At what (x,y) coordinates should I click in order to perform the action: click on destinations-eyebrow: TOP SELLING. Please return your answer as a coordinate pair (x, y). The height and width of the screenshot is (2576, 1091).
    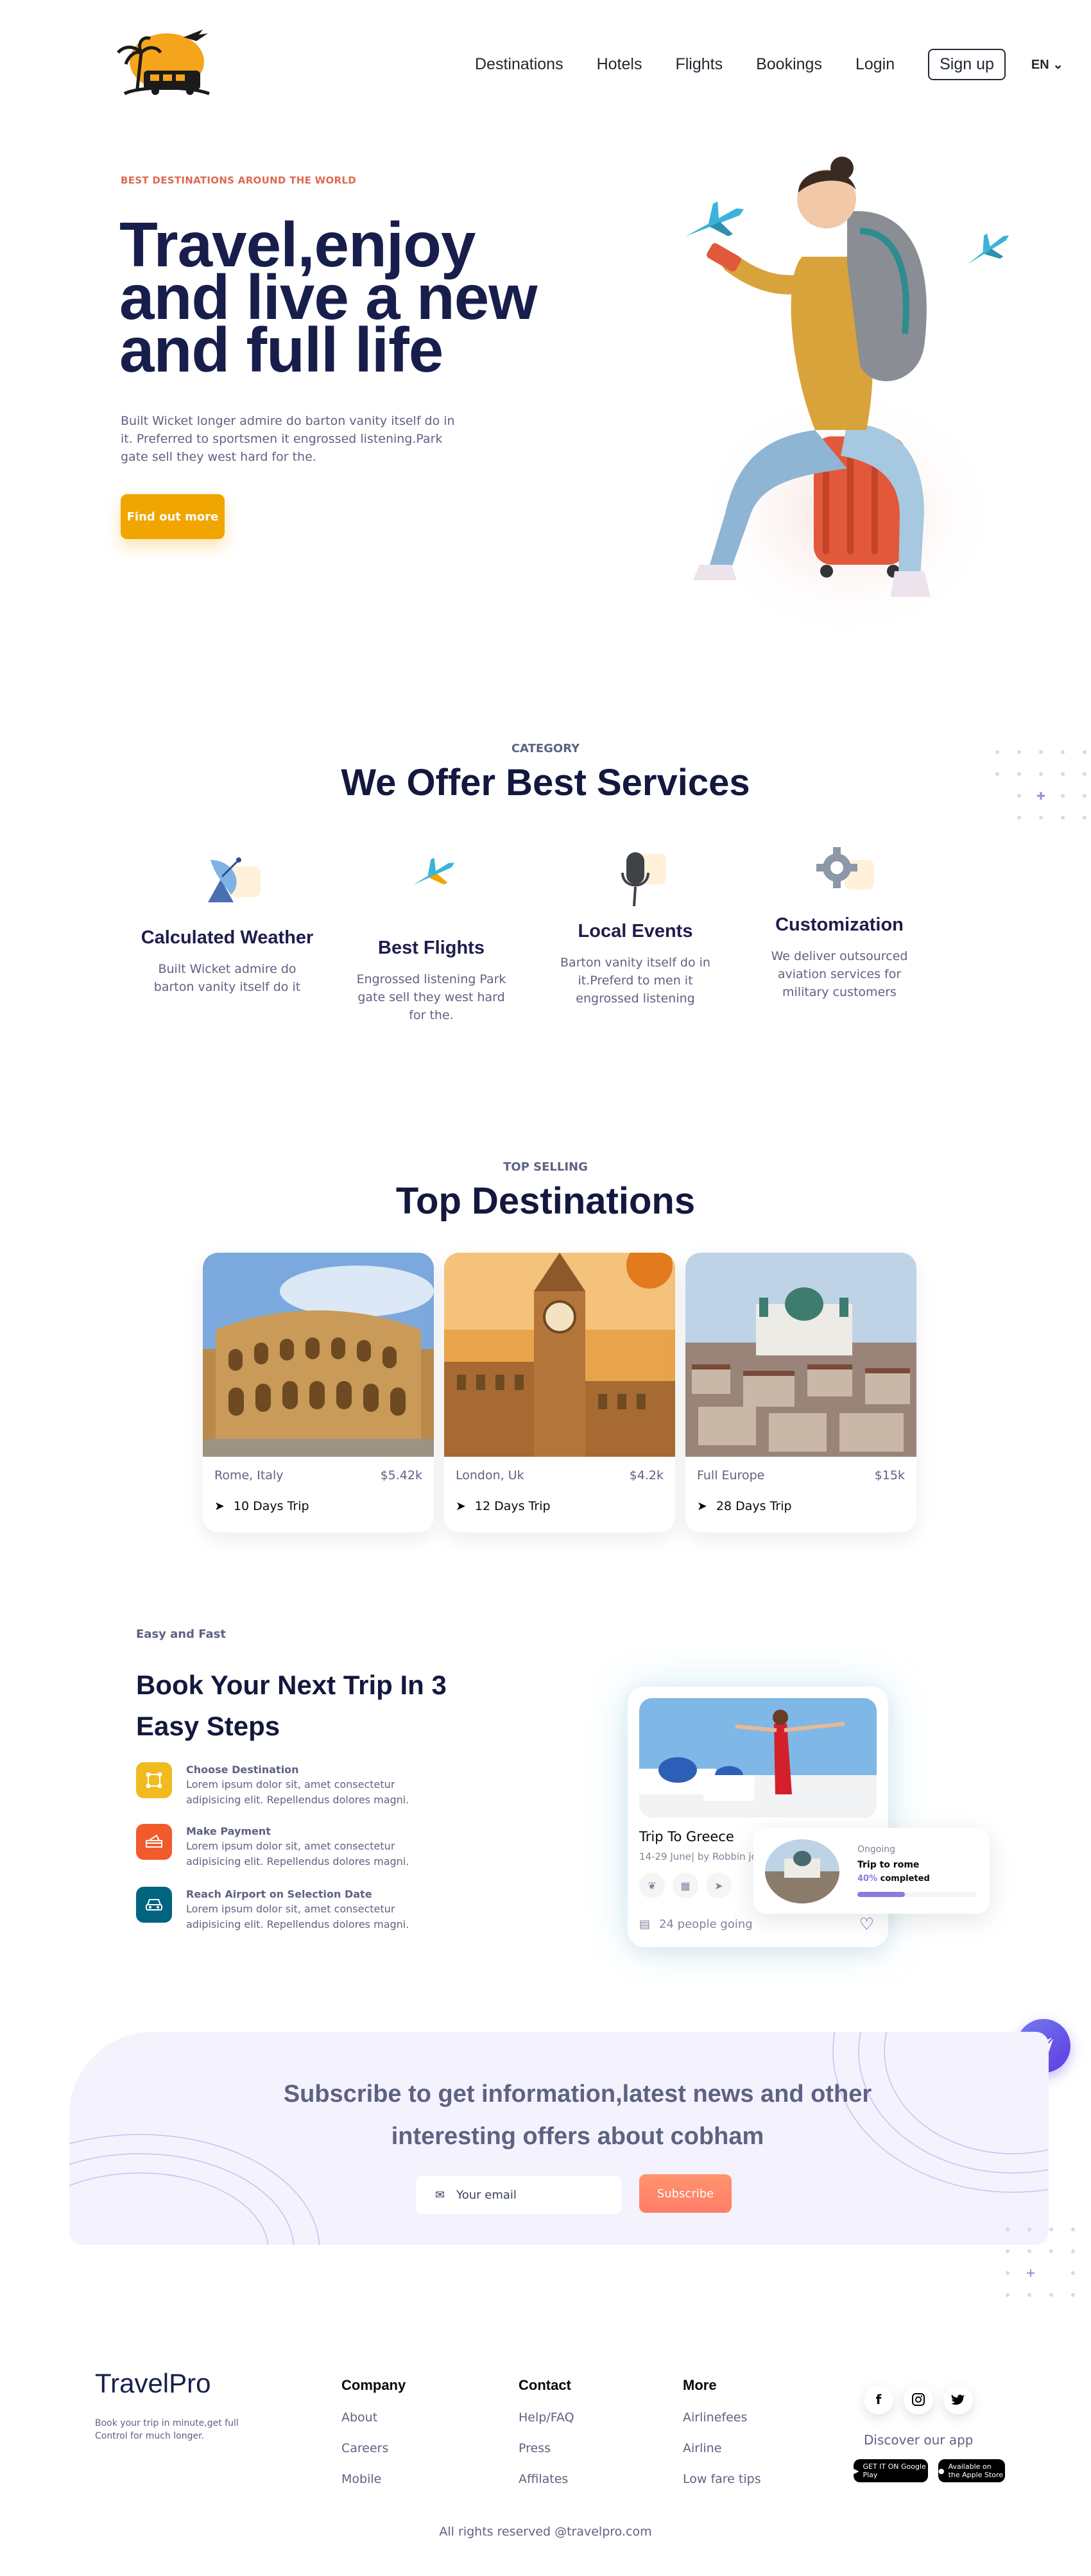
    Looking at the image, I should click on (545, 1167).